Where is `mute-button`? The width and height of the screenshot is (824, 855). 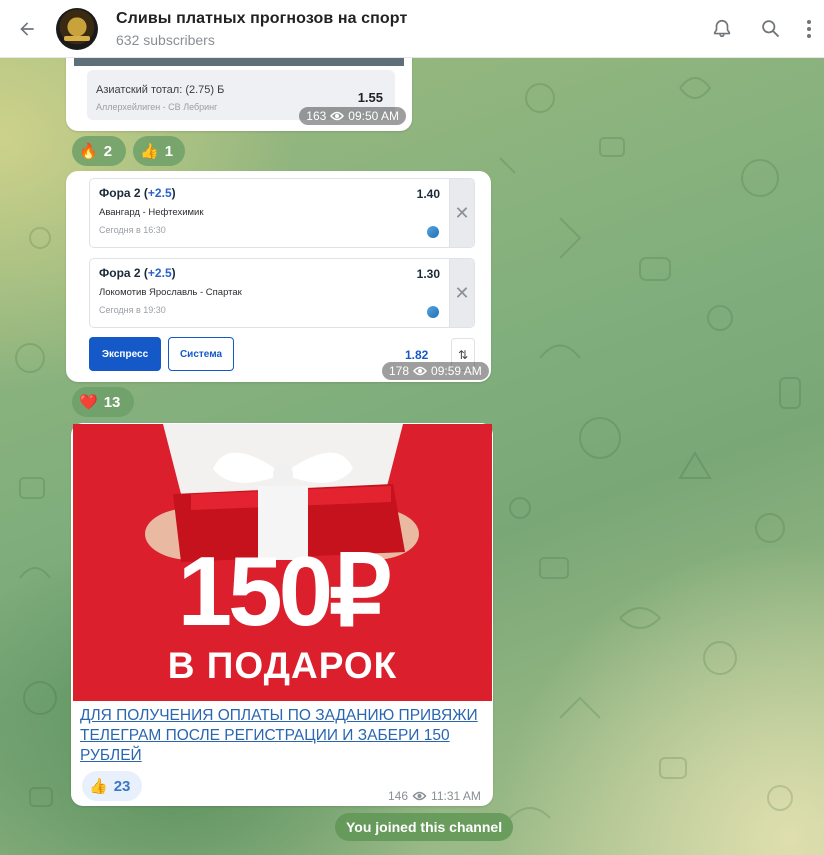
mute-button is located at coordinates (722, 29).